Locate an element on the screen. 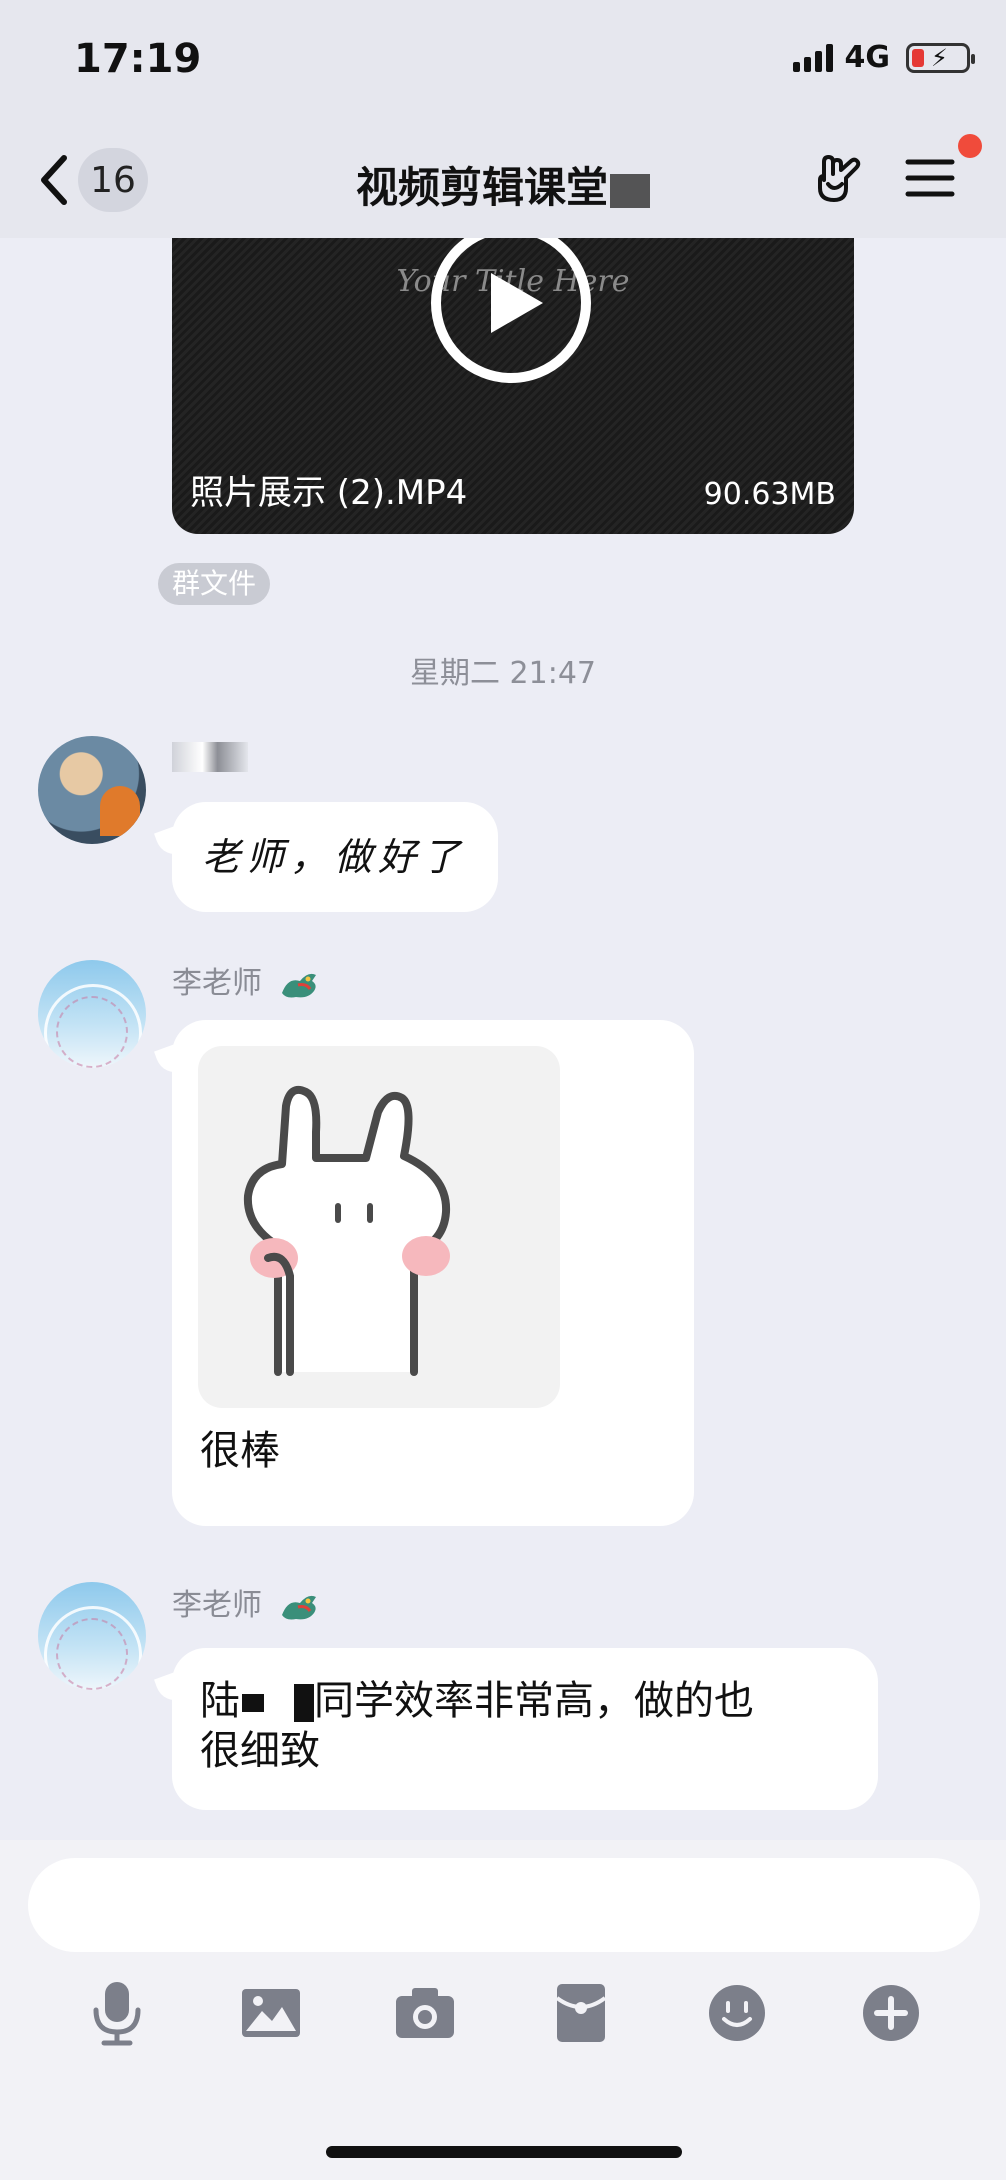 This screenshot has height=2180, width=1006. microphone-icon is located at coordinates (117, 2013).